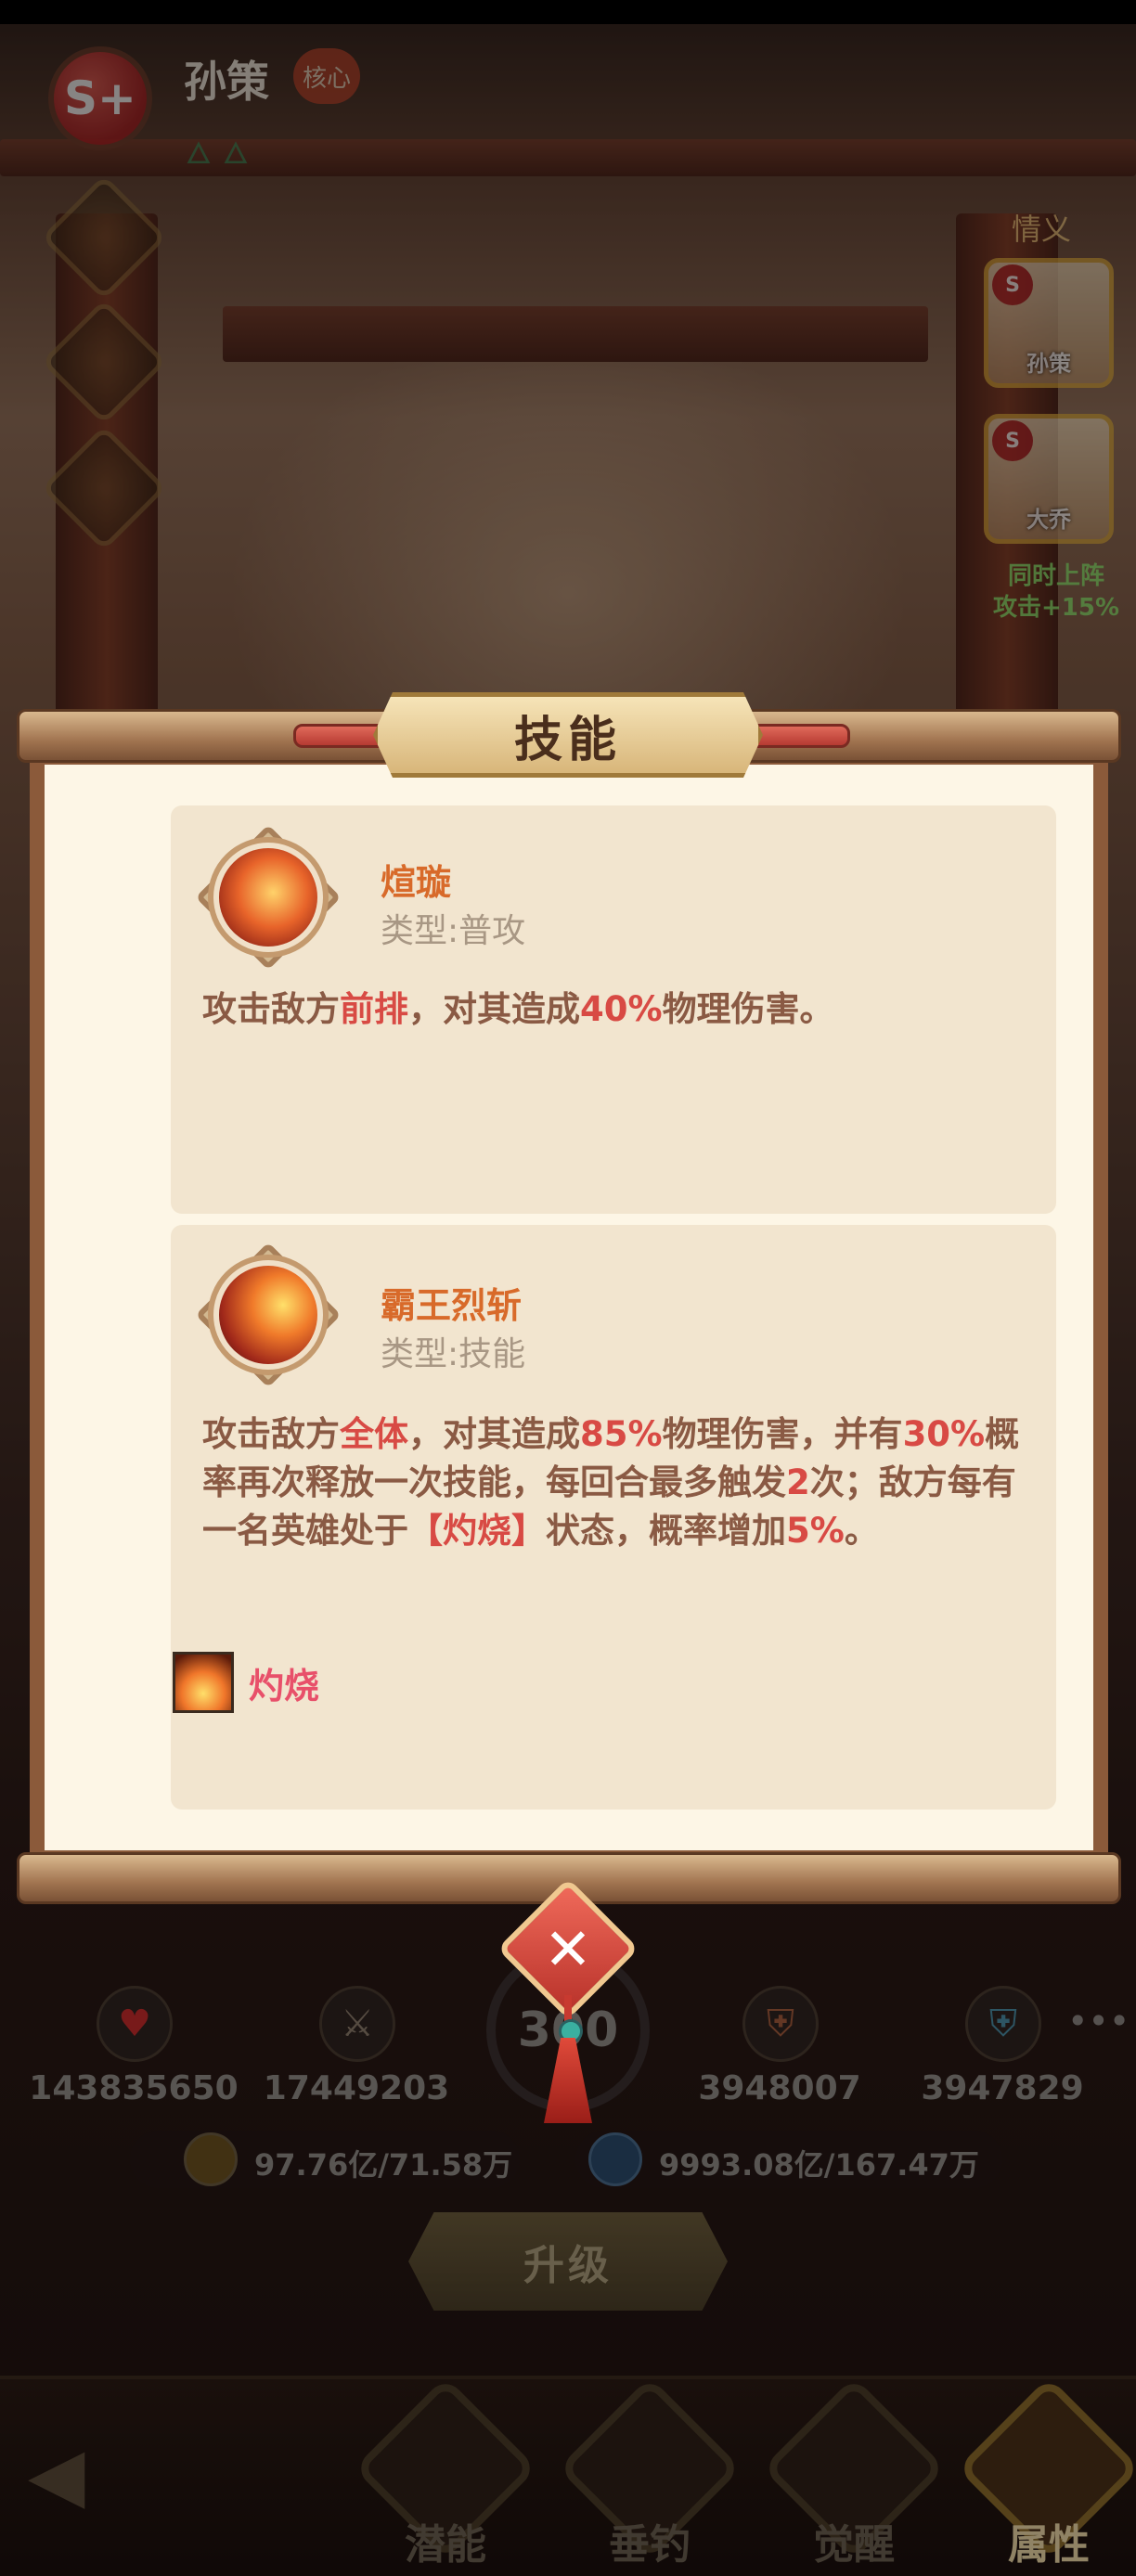 The image size is (1136, 2576). What do you see at coordinates (453, 1354) in the screenshot?
I see `skill-type: 类型:技能` at bounding box center [453, 1354].